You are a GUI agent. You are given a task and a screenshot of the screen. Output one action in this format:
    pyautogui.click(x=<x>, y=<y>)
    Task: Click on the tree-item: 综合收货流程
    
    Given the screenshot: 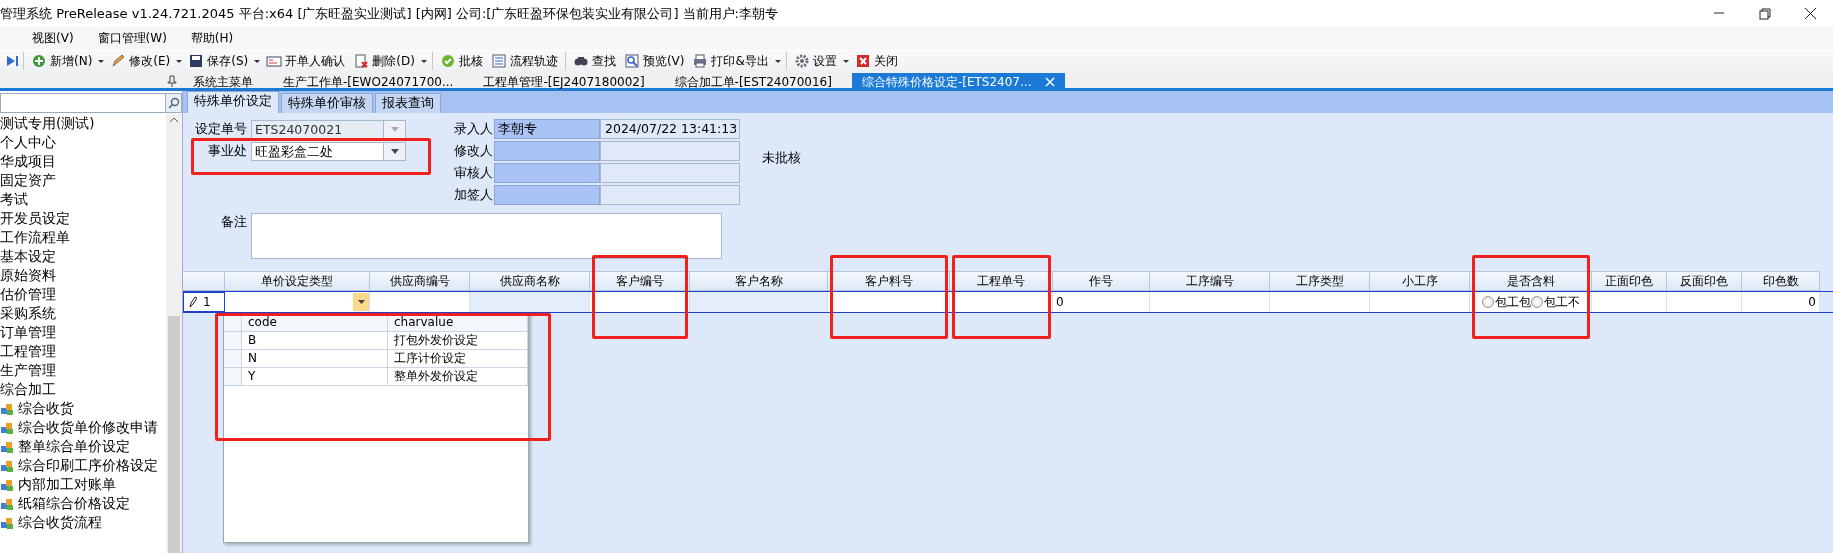 What is the action you would take?
    pyautogui.click(x=83, y=522)
    